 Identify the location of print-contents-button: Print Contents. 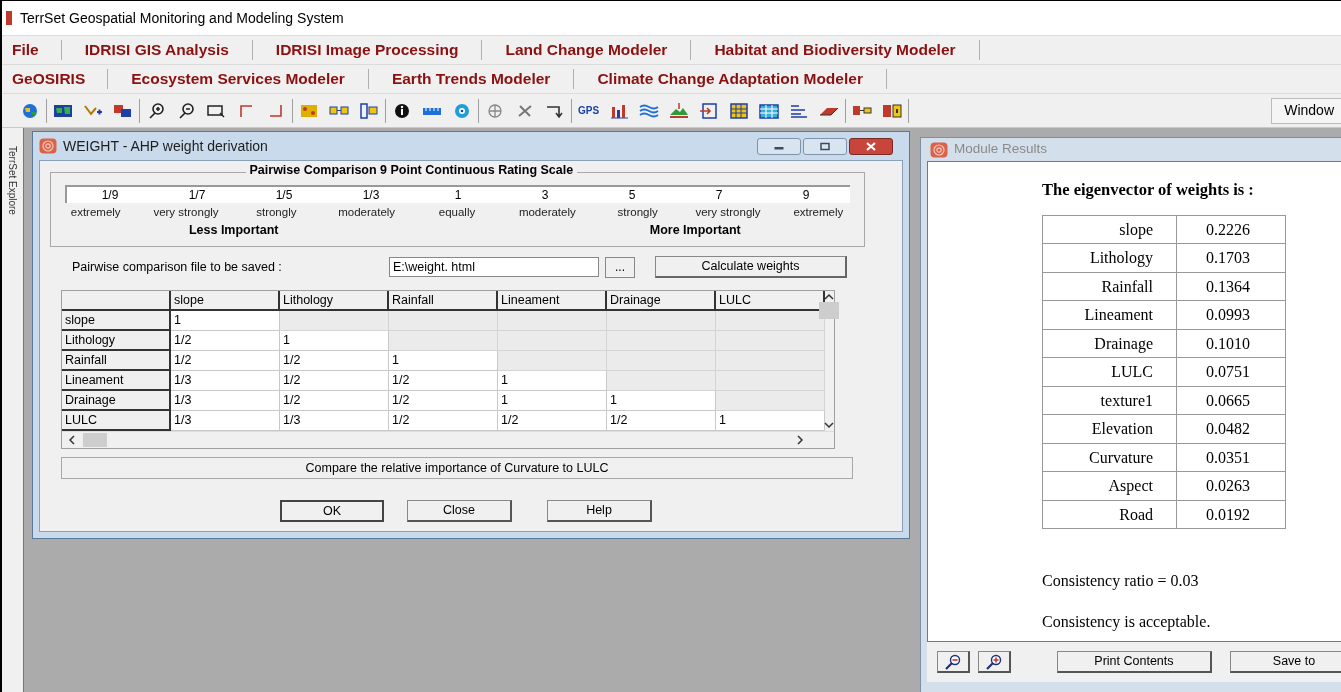
(1134, 662).